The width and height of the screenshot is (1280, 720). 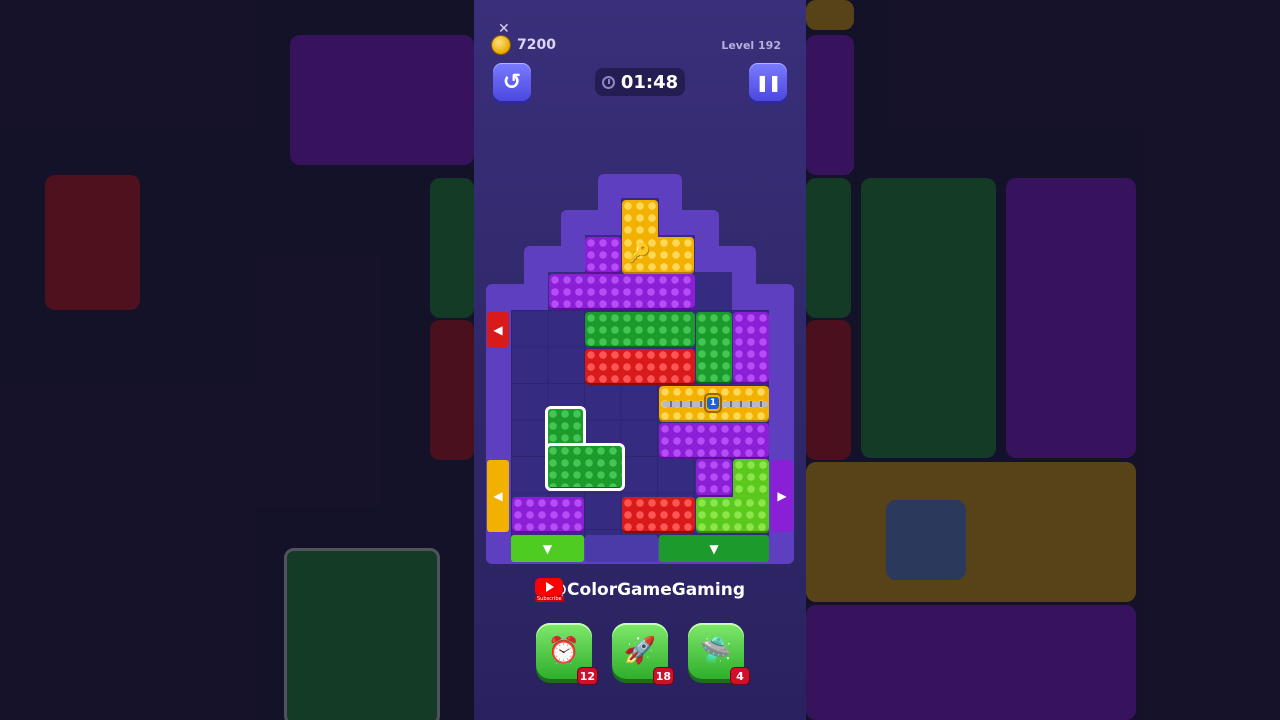 I want to click on booster-rocket: 🚀 18, so click(x=643, y=654).